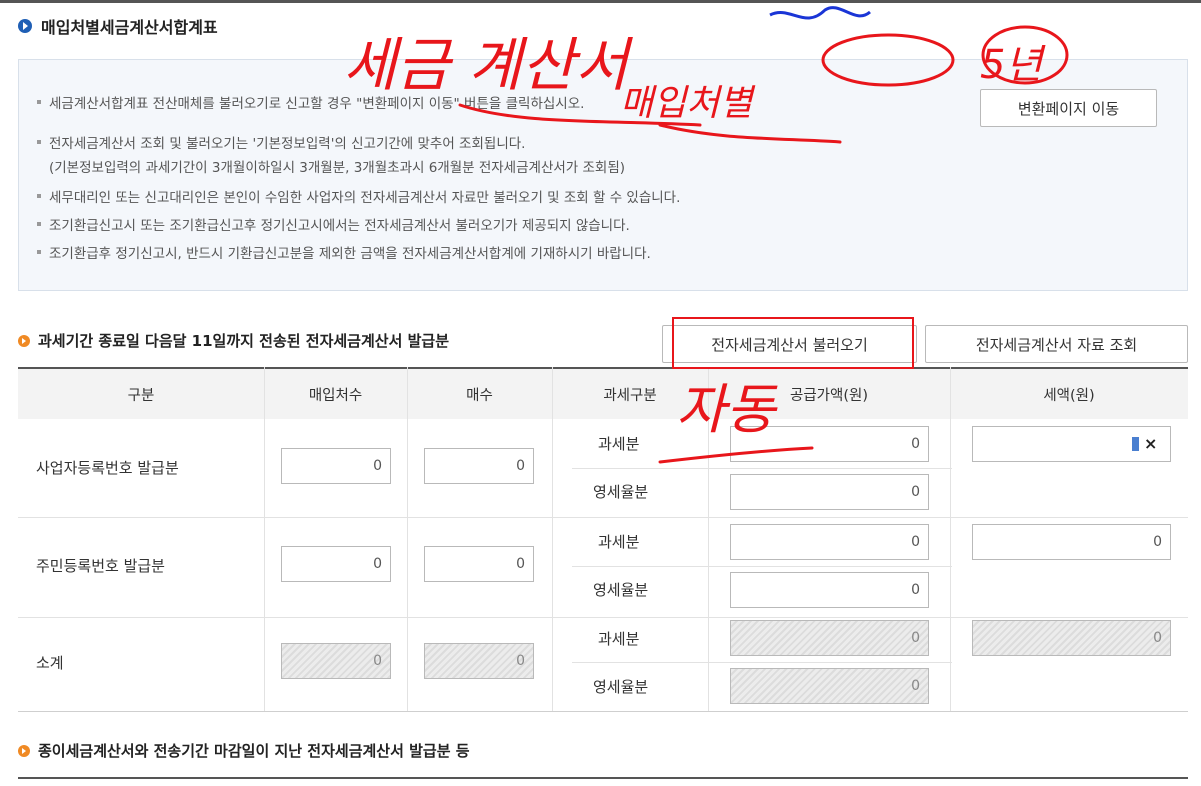 The height and width of the screenshot is (786, 1201). Describe the element at coordinates (820, 13) in the screenshot. I see `blue-scribble` at that location.